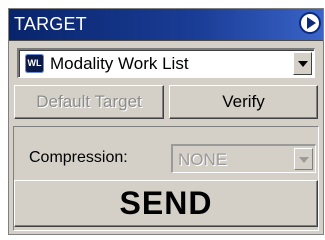 This screenshot has height=240, width=325. What do you see at coordinates (89, 102) in the screenshot?
I see `default-target-button: Default Target` at bounding box center [89, 102].